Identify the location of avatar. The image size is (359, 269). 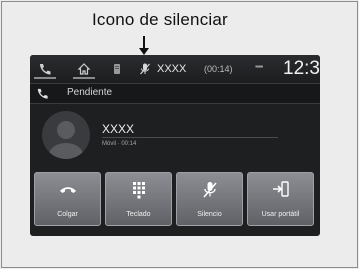
(66, 135).